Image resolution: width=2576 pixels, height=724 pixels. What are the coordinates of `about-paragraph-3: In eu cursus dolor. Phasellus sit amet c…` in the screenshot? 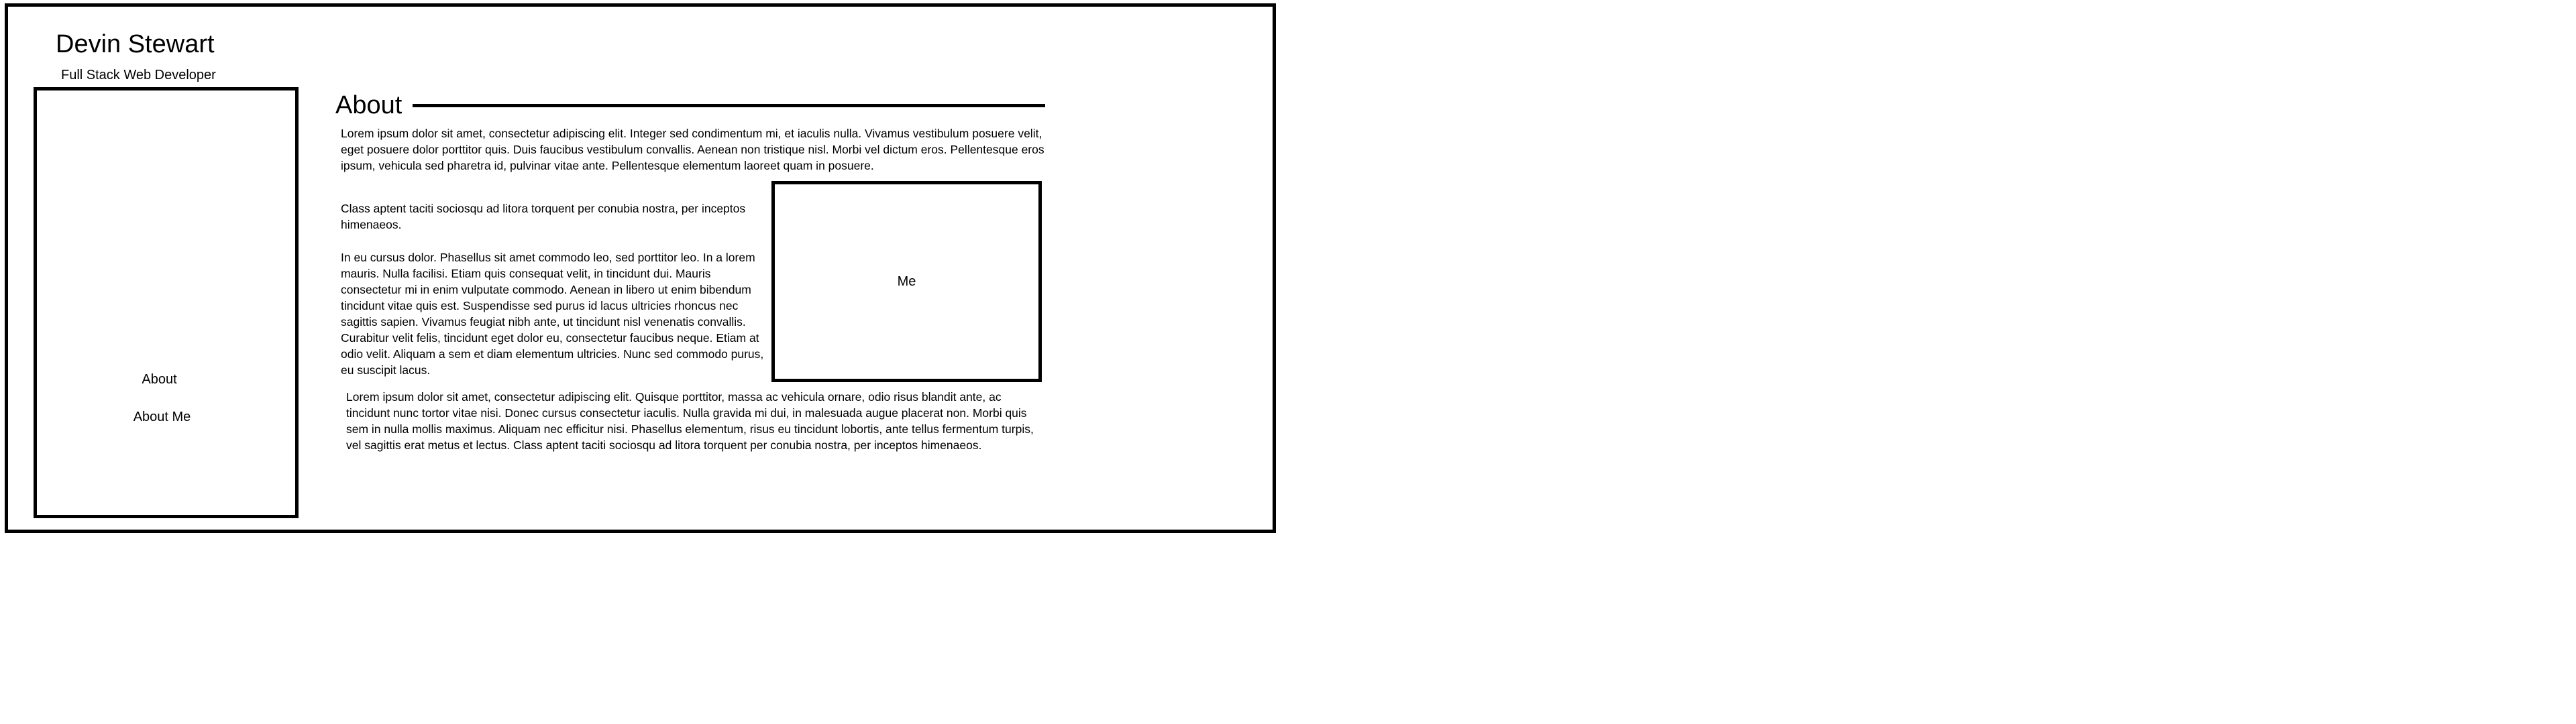 It's located at (552, 314).